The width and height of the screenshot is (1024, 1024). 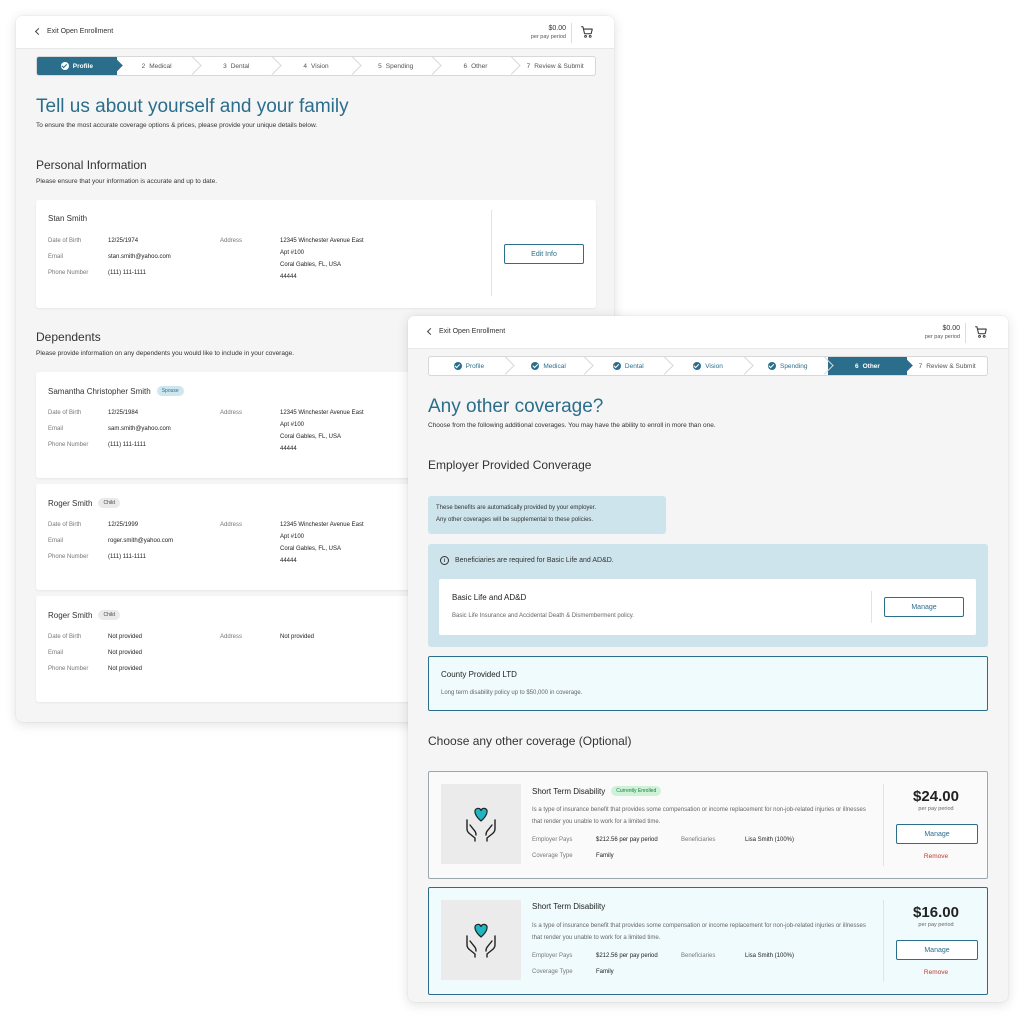 What do you see at coordinates (548, 33) in the screenshot?
I see `cart-total: $0.00 per pay period` at bounding box center [548, 33].